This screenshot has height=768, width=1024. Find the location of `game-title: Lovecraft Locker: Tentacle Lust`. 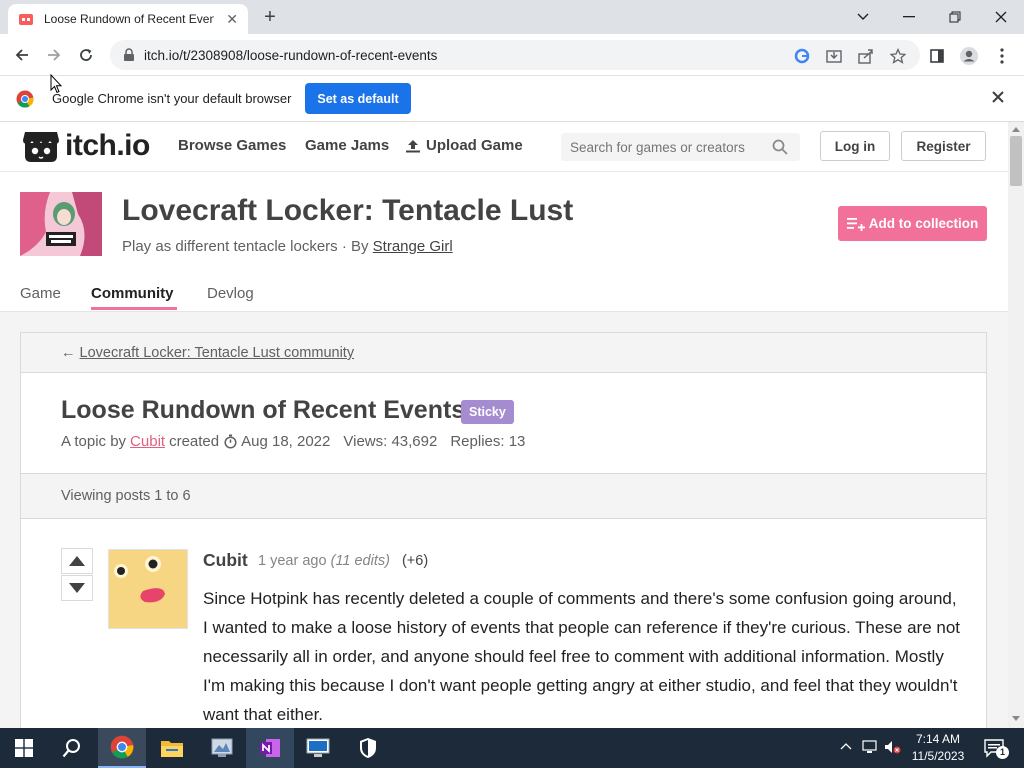

game-title: Lovecraft Locker: Tentacle Lust is located at coordinates (347, 211).